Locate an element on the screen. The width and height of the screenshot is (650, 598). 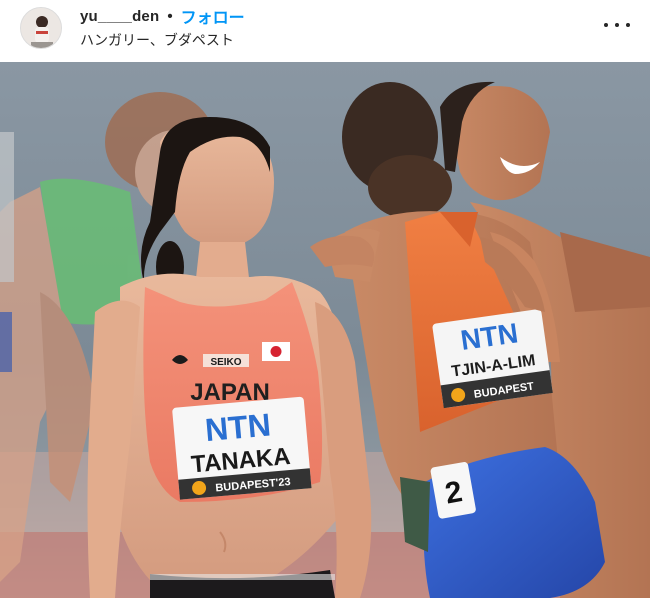
avatar-image is located at coordinates (41, 28).